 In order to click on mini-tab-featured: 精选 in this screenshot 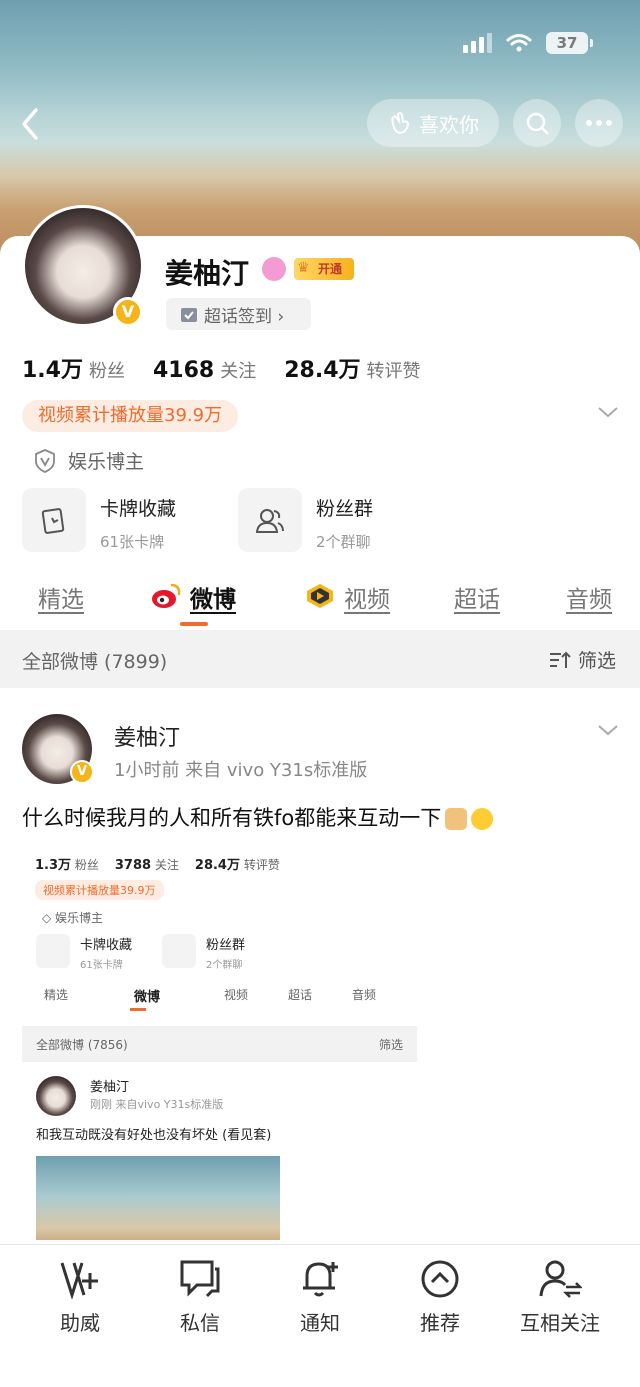, I will do `click(56, 995)`.